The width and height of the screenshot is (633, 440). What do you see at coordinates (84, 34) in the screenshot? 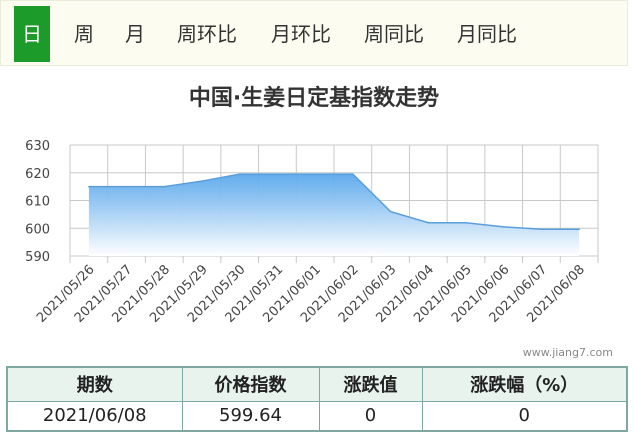
I see `tab-week: 周` at bounding box center [84, 34].